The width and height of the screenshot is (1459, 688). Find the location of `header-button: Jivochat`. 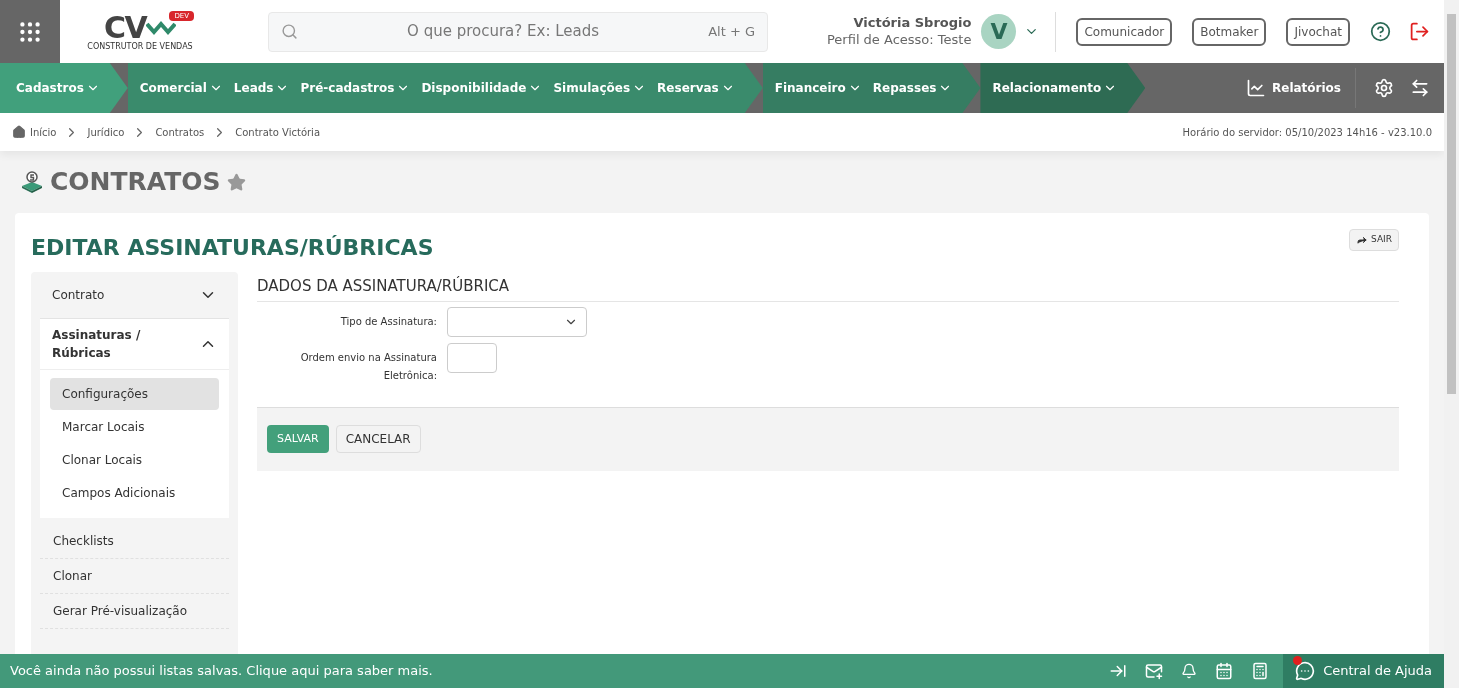

header-button: Jivochat is located at coordinates (1318, 31).